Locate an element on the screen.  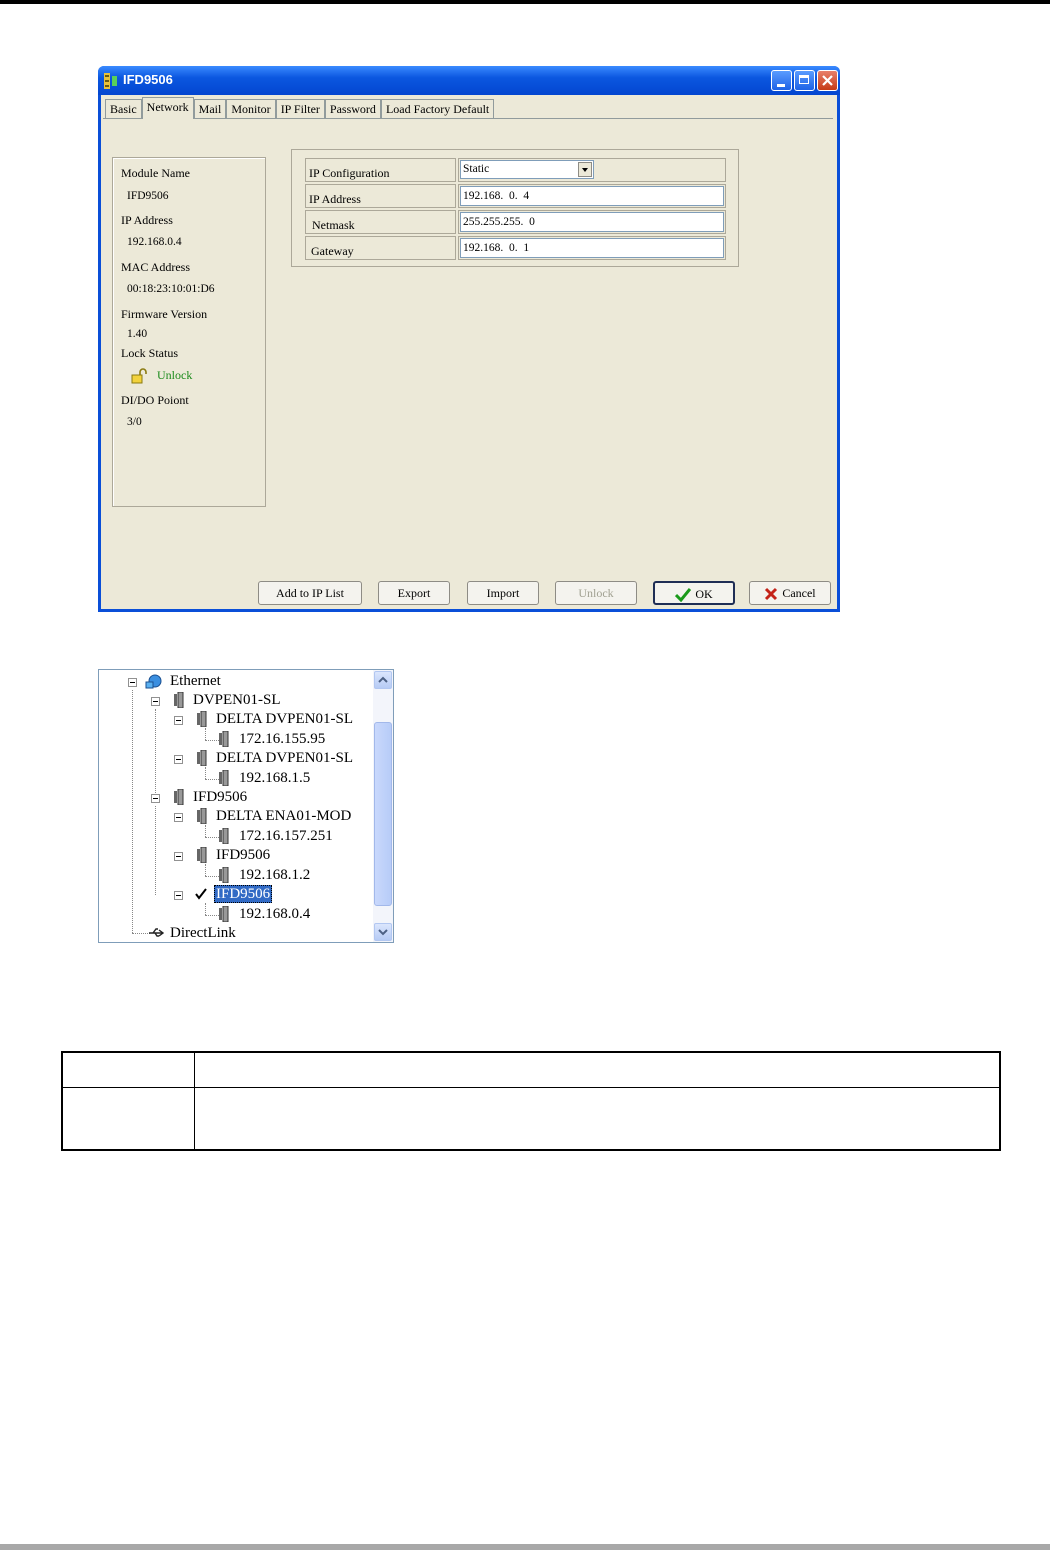
tab-load-factory-default: Load Factory Default is located at coordinates (437, 109).